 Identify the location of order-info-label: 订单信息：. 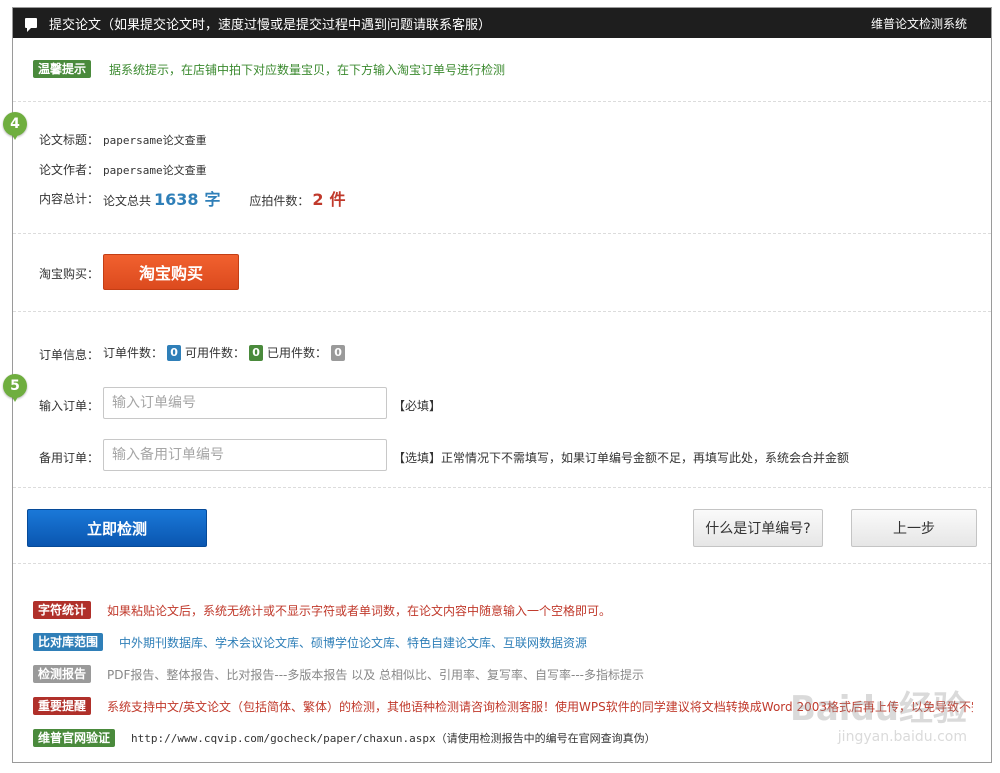
(69, 355).